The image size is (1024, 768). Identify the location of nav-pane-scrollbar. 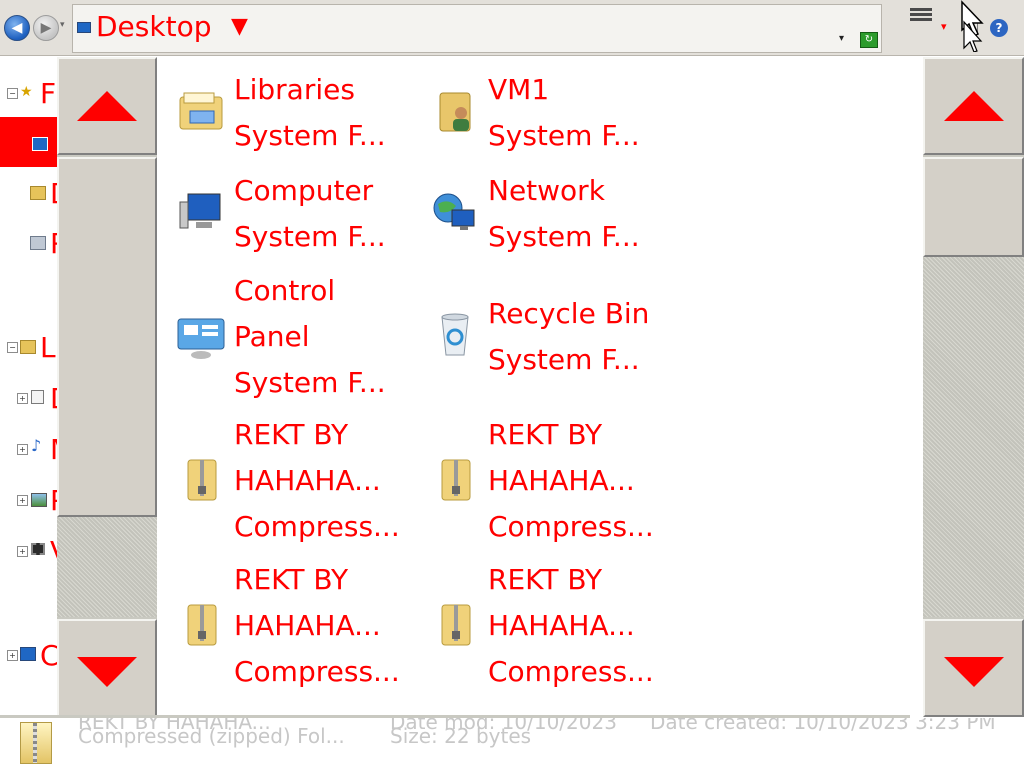
(107, 387).